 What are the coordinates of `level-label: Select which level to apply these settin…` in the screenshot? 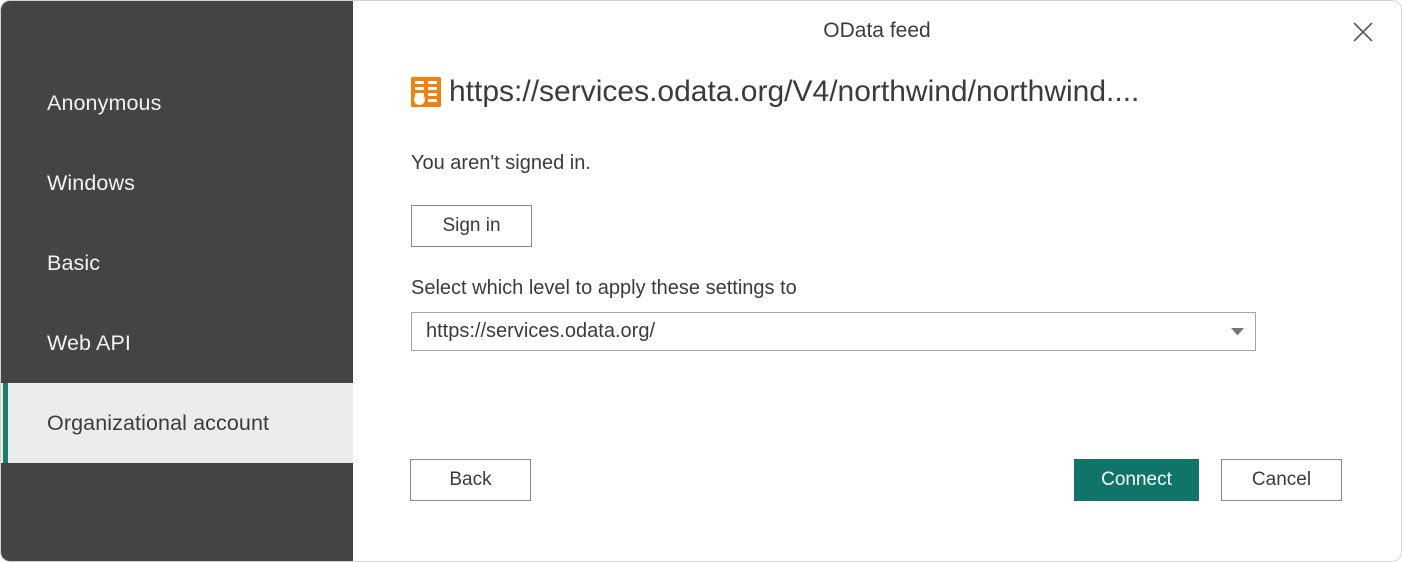 It's located at (604, 288).